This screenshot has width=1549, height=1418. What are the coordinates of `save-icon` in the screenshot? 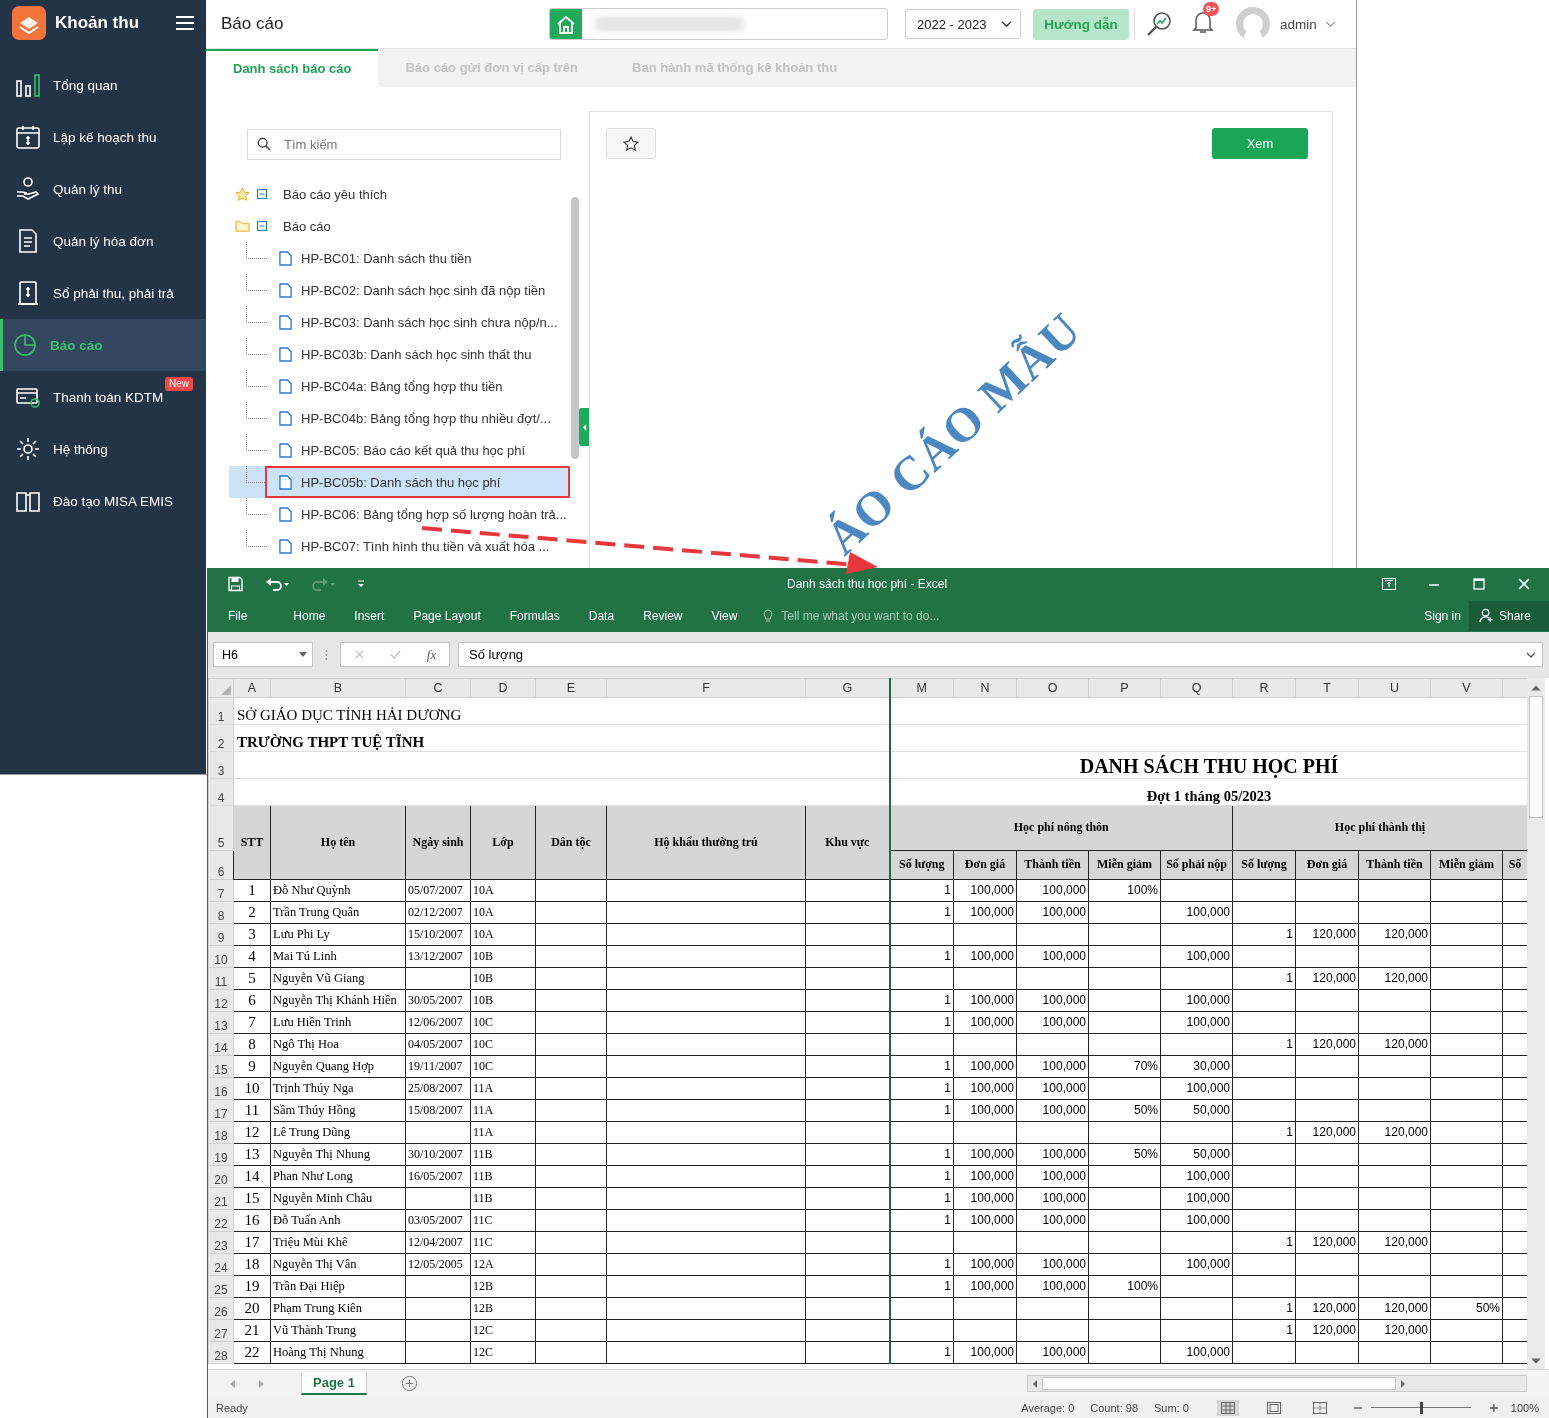 It's located at (235, 584).